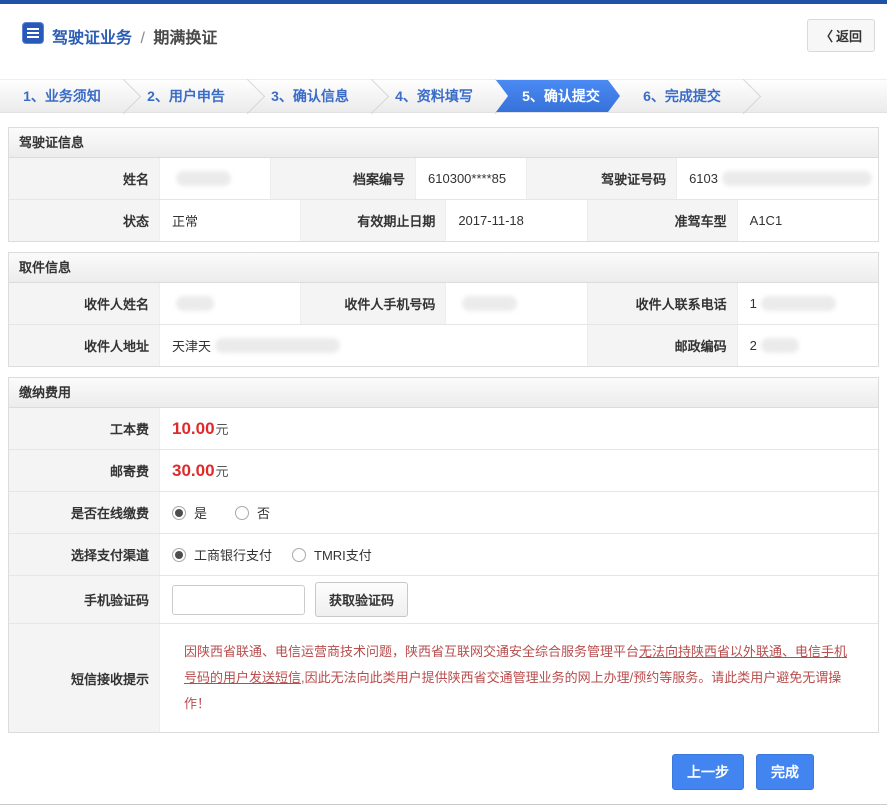  Describe the element at coordinates (222, 429) in the screenshot. I see `production-fee-unit: 元` at that location.